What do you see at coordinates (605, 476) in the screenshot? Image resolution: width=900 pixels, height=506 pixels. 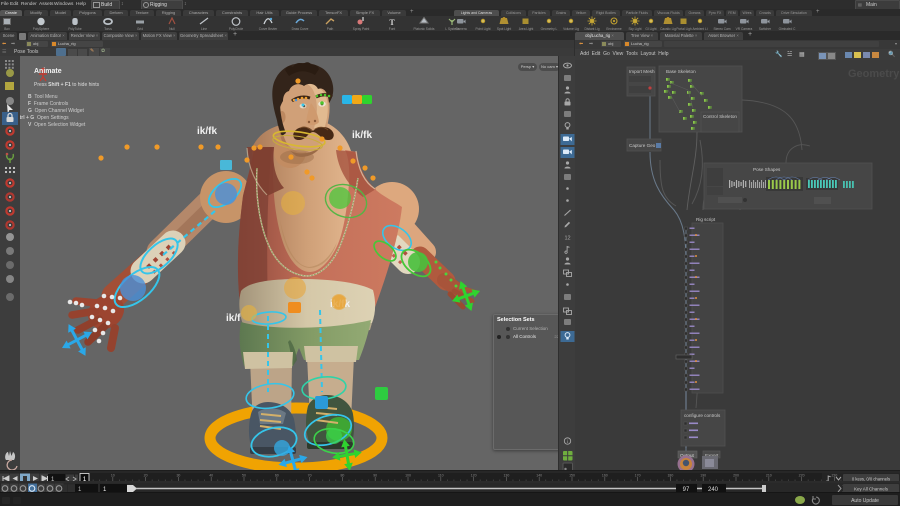 I see `svg-text: 160` at bounding box center [605, 476].